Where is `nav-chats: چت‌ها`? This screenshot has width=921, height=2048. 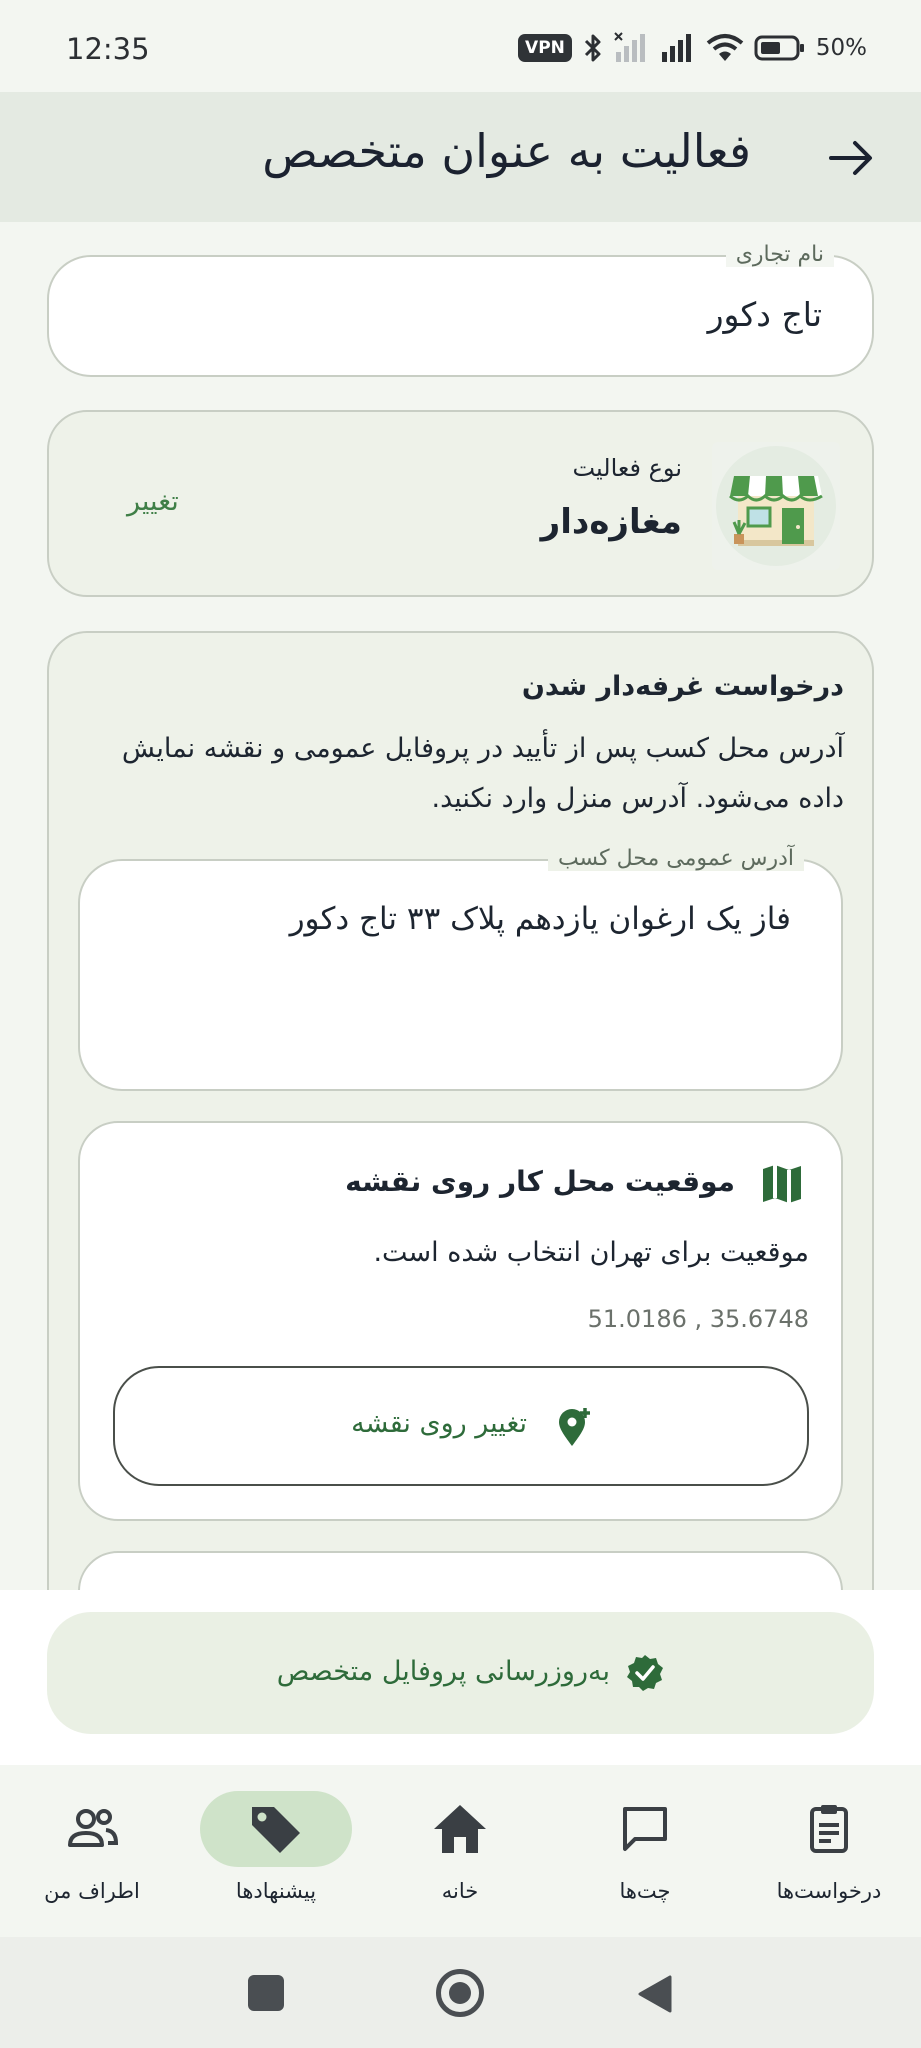
nav-chats: چت‌ها is located at coordinates (645, 1851).